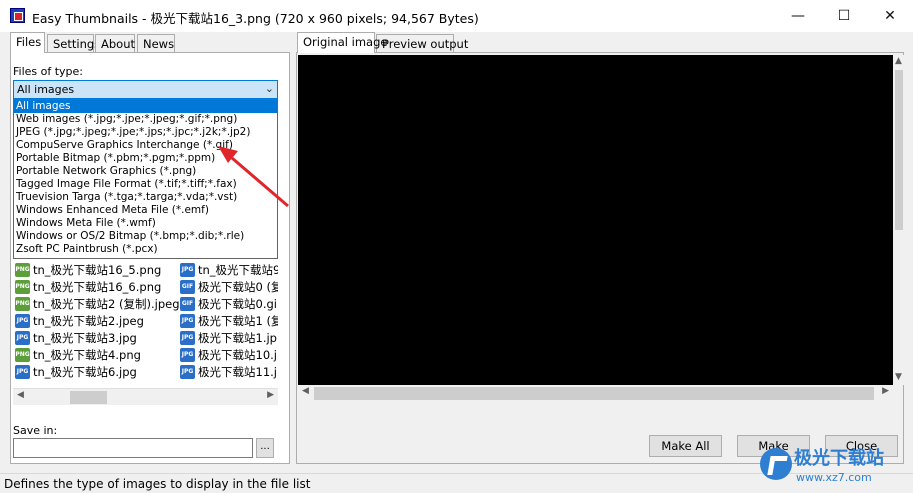 This screenshot has width=913, height=493. I want to click on annotation-arrow-icon, so click(253, 177).